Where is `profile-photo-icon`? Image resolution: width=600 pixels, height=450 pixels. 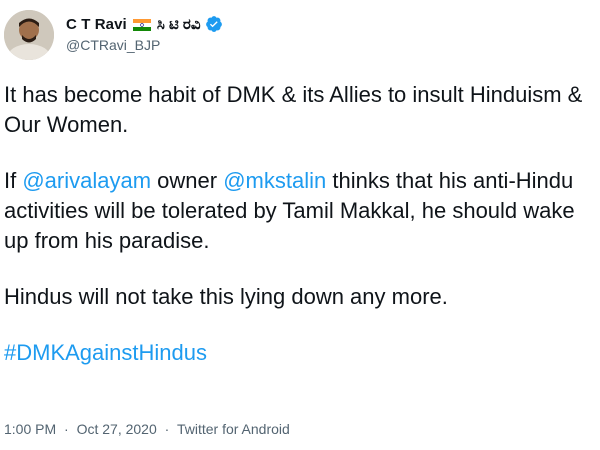 profile-photo-icon is located at coordinates (29, 35).